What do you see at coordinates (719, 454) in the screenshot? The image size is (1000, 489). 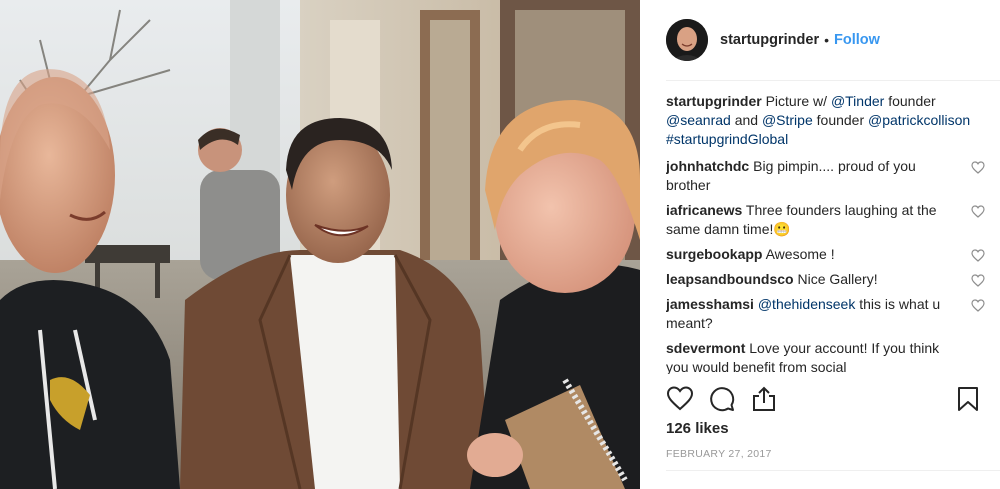 I see `post-date: FEBRUARY 27, 2017` at bounding box center [719, 454].